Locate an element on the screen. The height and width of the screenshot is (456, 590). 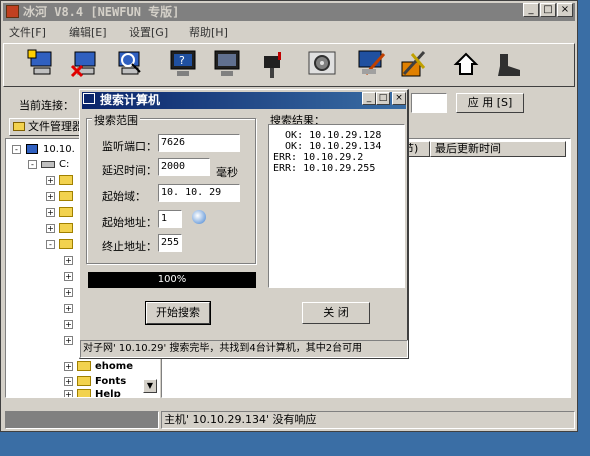
tree-drive: - C: is located at coordinates (48, 164).